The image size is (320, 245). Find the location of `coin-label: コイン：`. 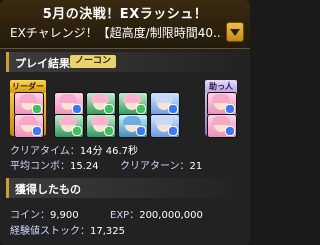

coin-label: コイン： is located at coordinates (30, 215).